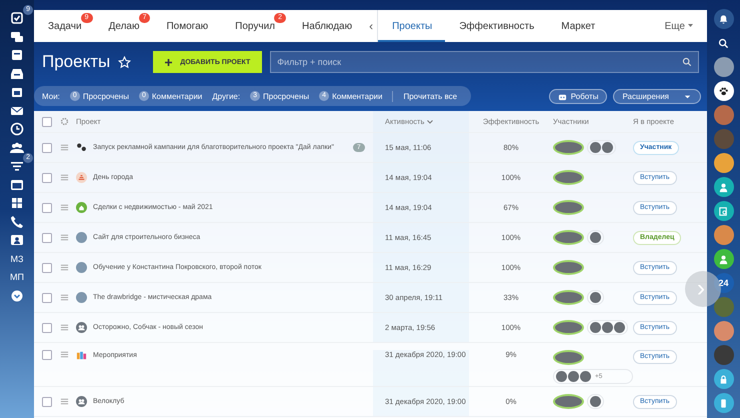  I want to click on tasks-icon, so click(17, 18).